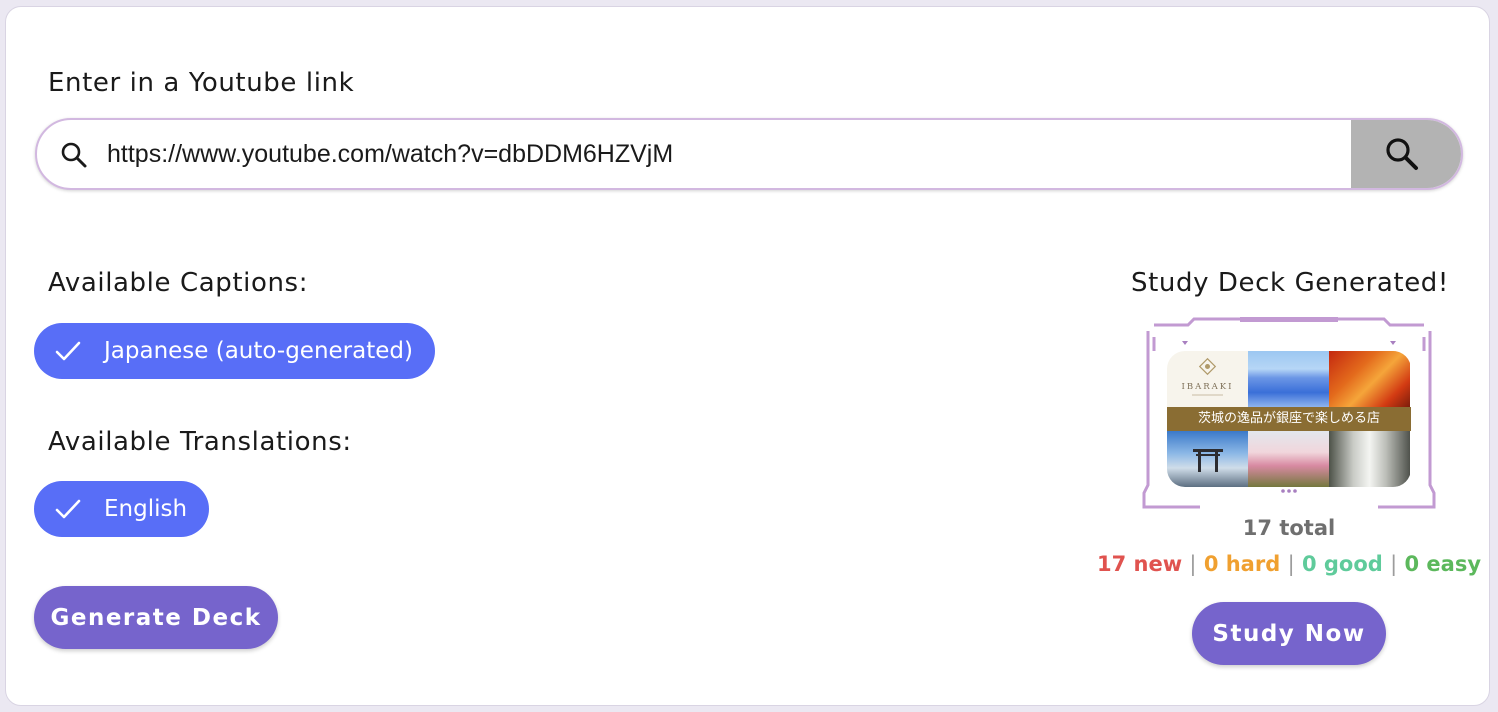 Image resolution: width=1498 pixels, height=712 pixels. I want to click on study-now-button: Study Now, so click(1289, 633).